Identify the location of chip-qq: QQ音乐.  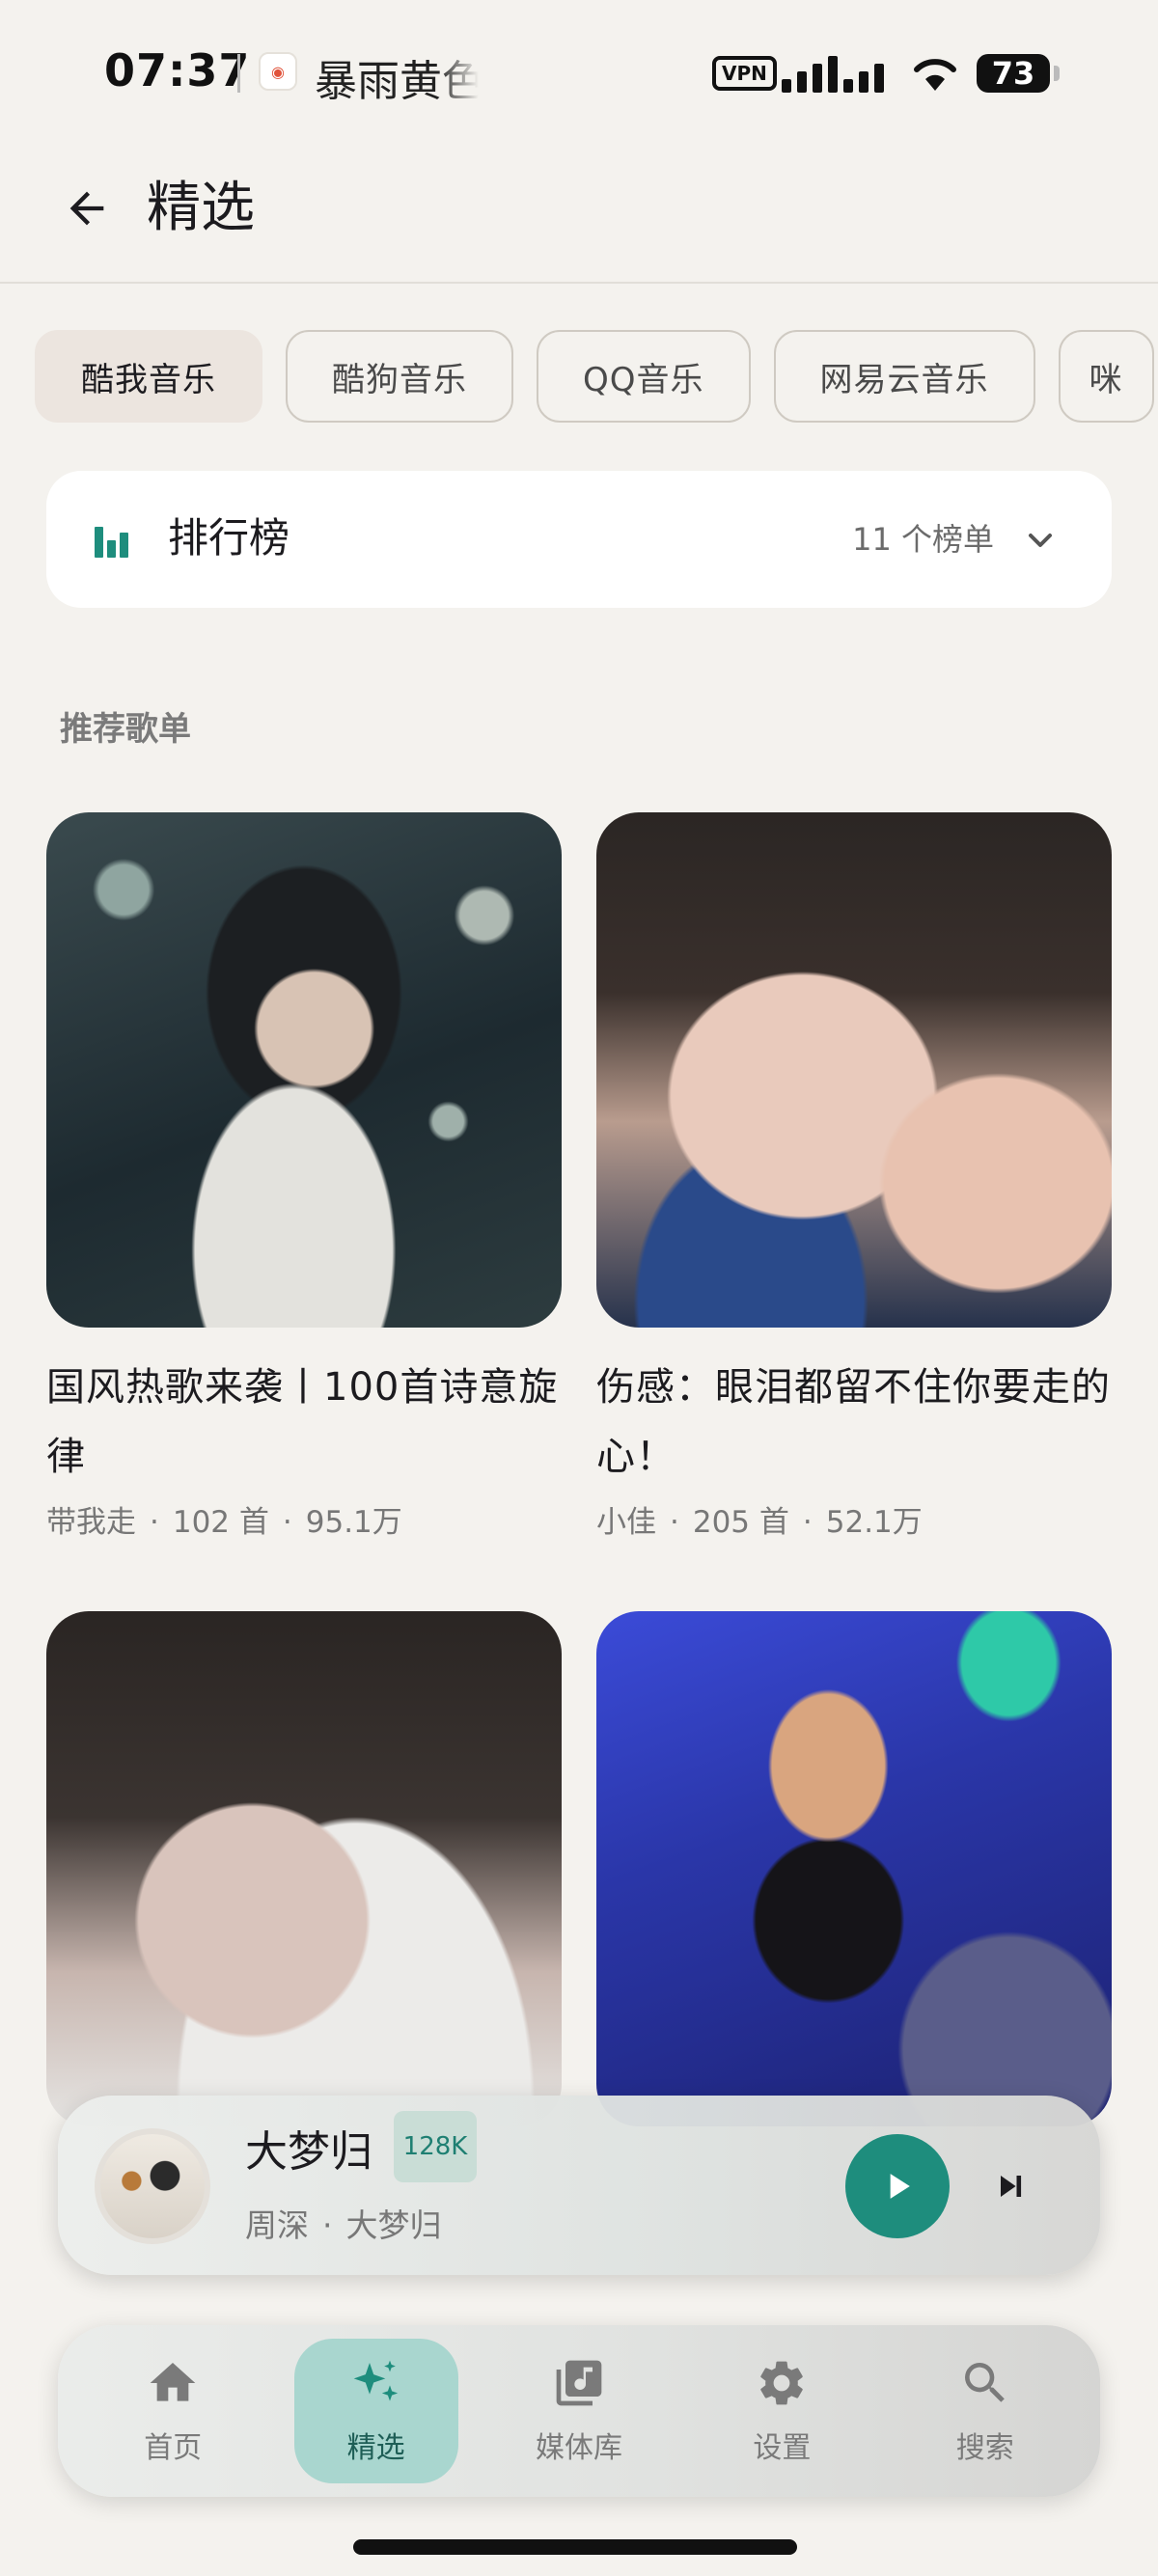
(644, 376).